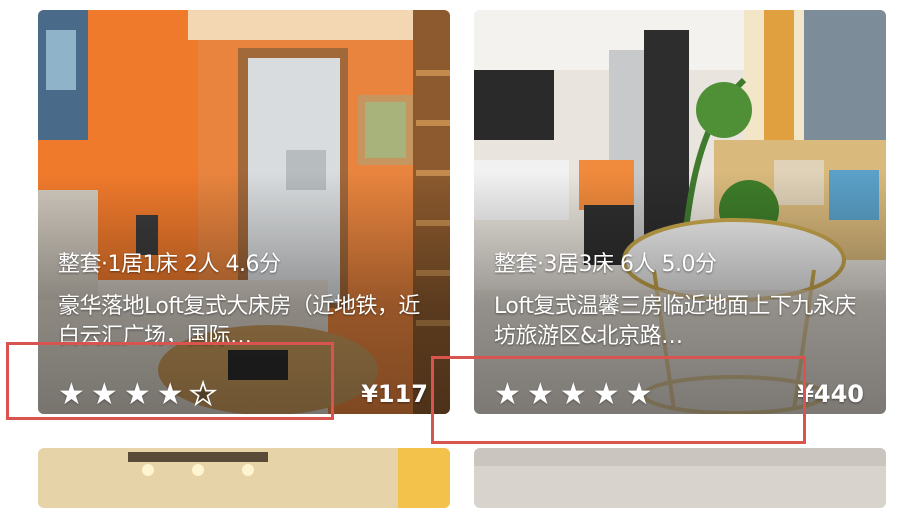  Describe the element at coordinates (169, 264) in the screenshot. I see `listing-meta: 整套·1居1床 2人 4.6分` at that location.